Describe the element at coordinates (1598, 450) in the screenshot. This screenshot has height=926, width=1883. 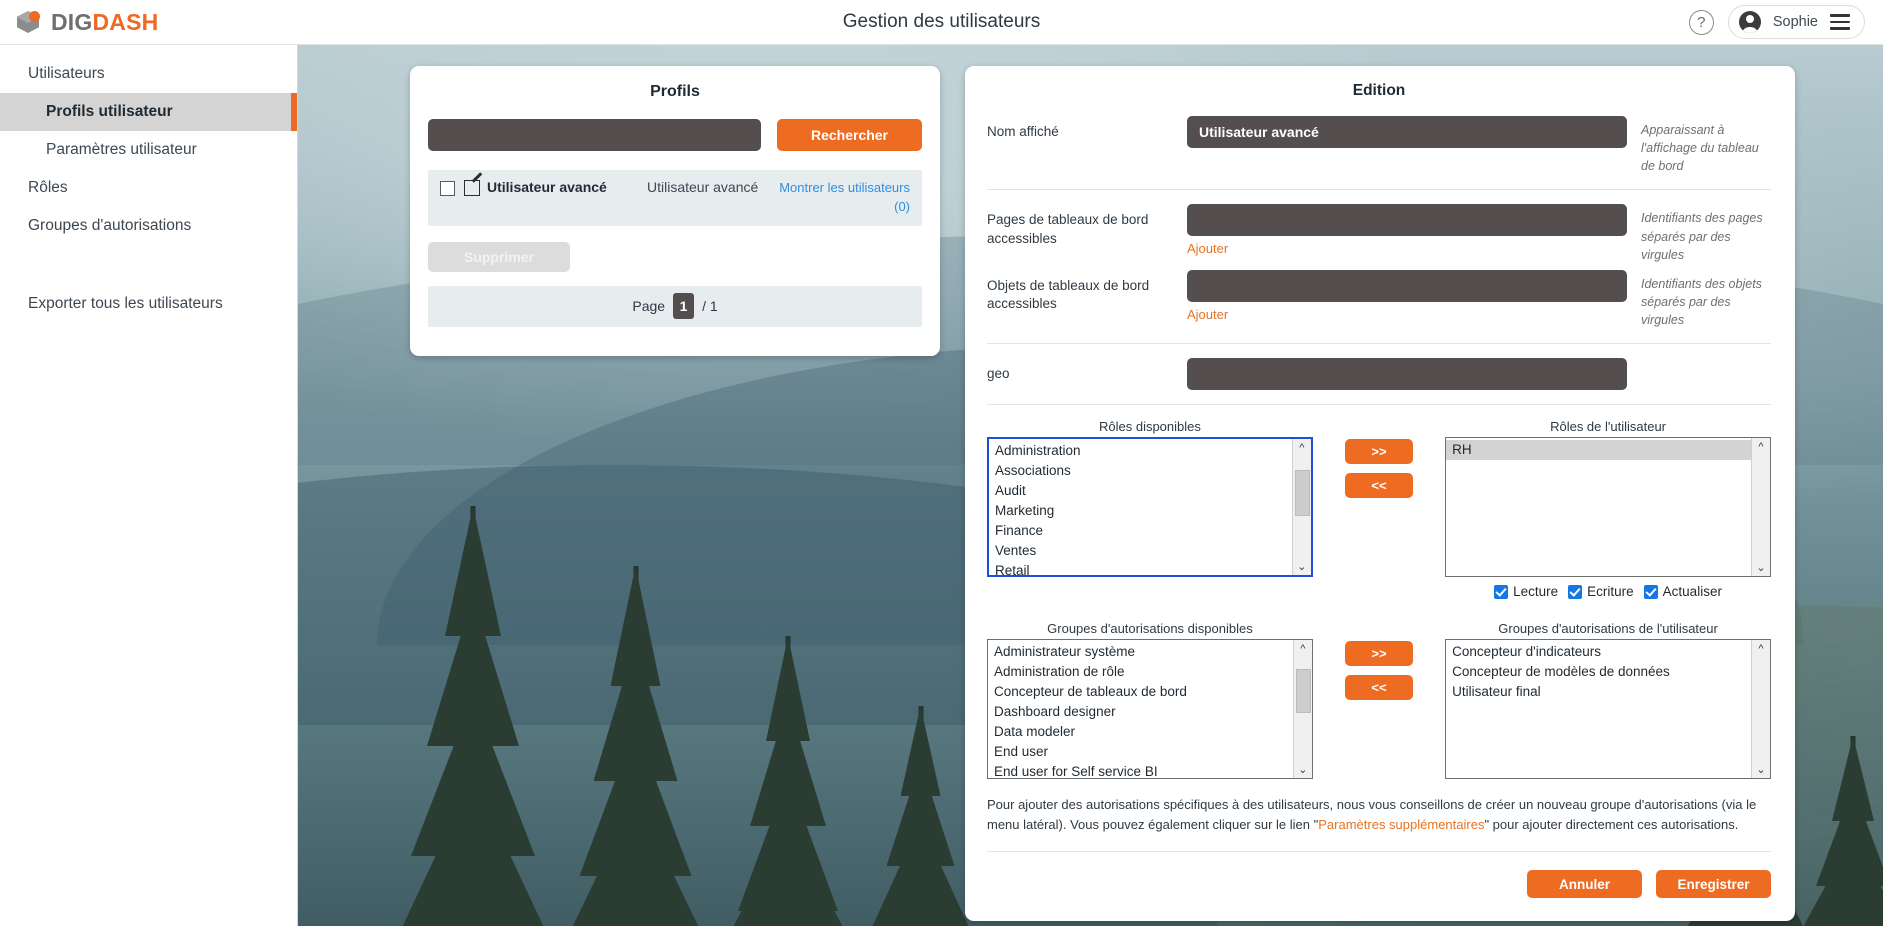
I see `list-item: RH` at that location.